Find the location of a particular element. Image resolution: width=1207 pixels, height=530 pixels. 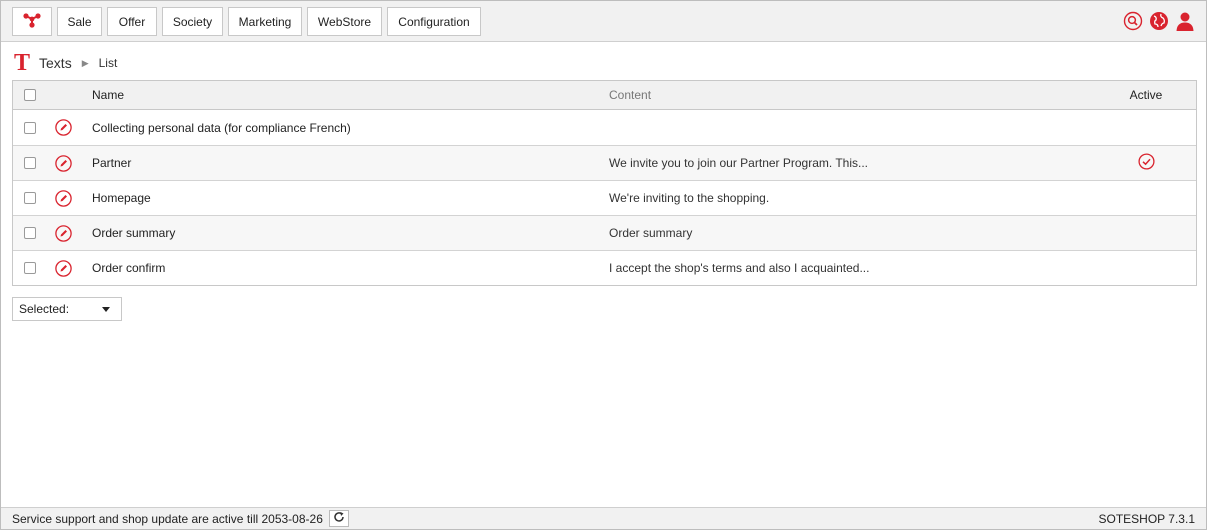

table-row: Homepage We're inviting to the shopping. is located at coordinates (604, 197).